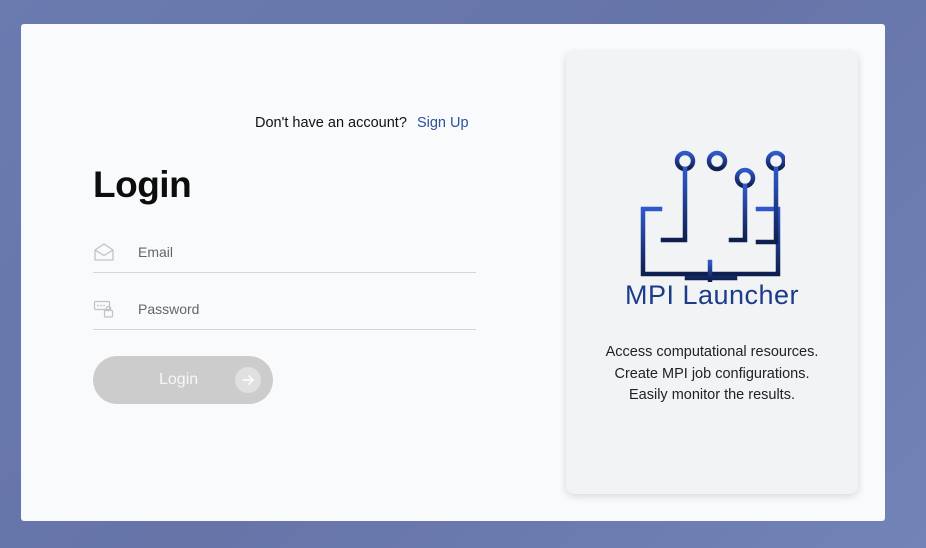  I want to click on signup-prompt: Don't have an account?, so click(331, 123).